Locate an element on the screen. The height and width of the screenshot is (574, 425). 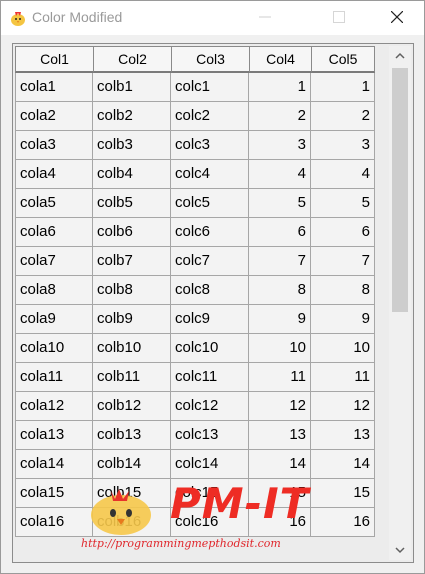
minimize-button is located at coordinates (265, 17).